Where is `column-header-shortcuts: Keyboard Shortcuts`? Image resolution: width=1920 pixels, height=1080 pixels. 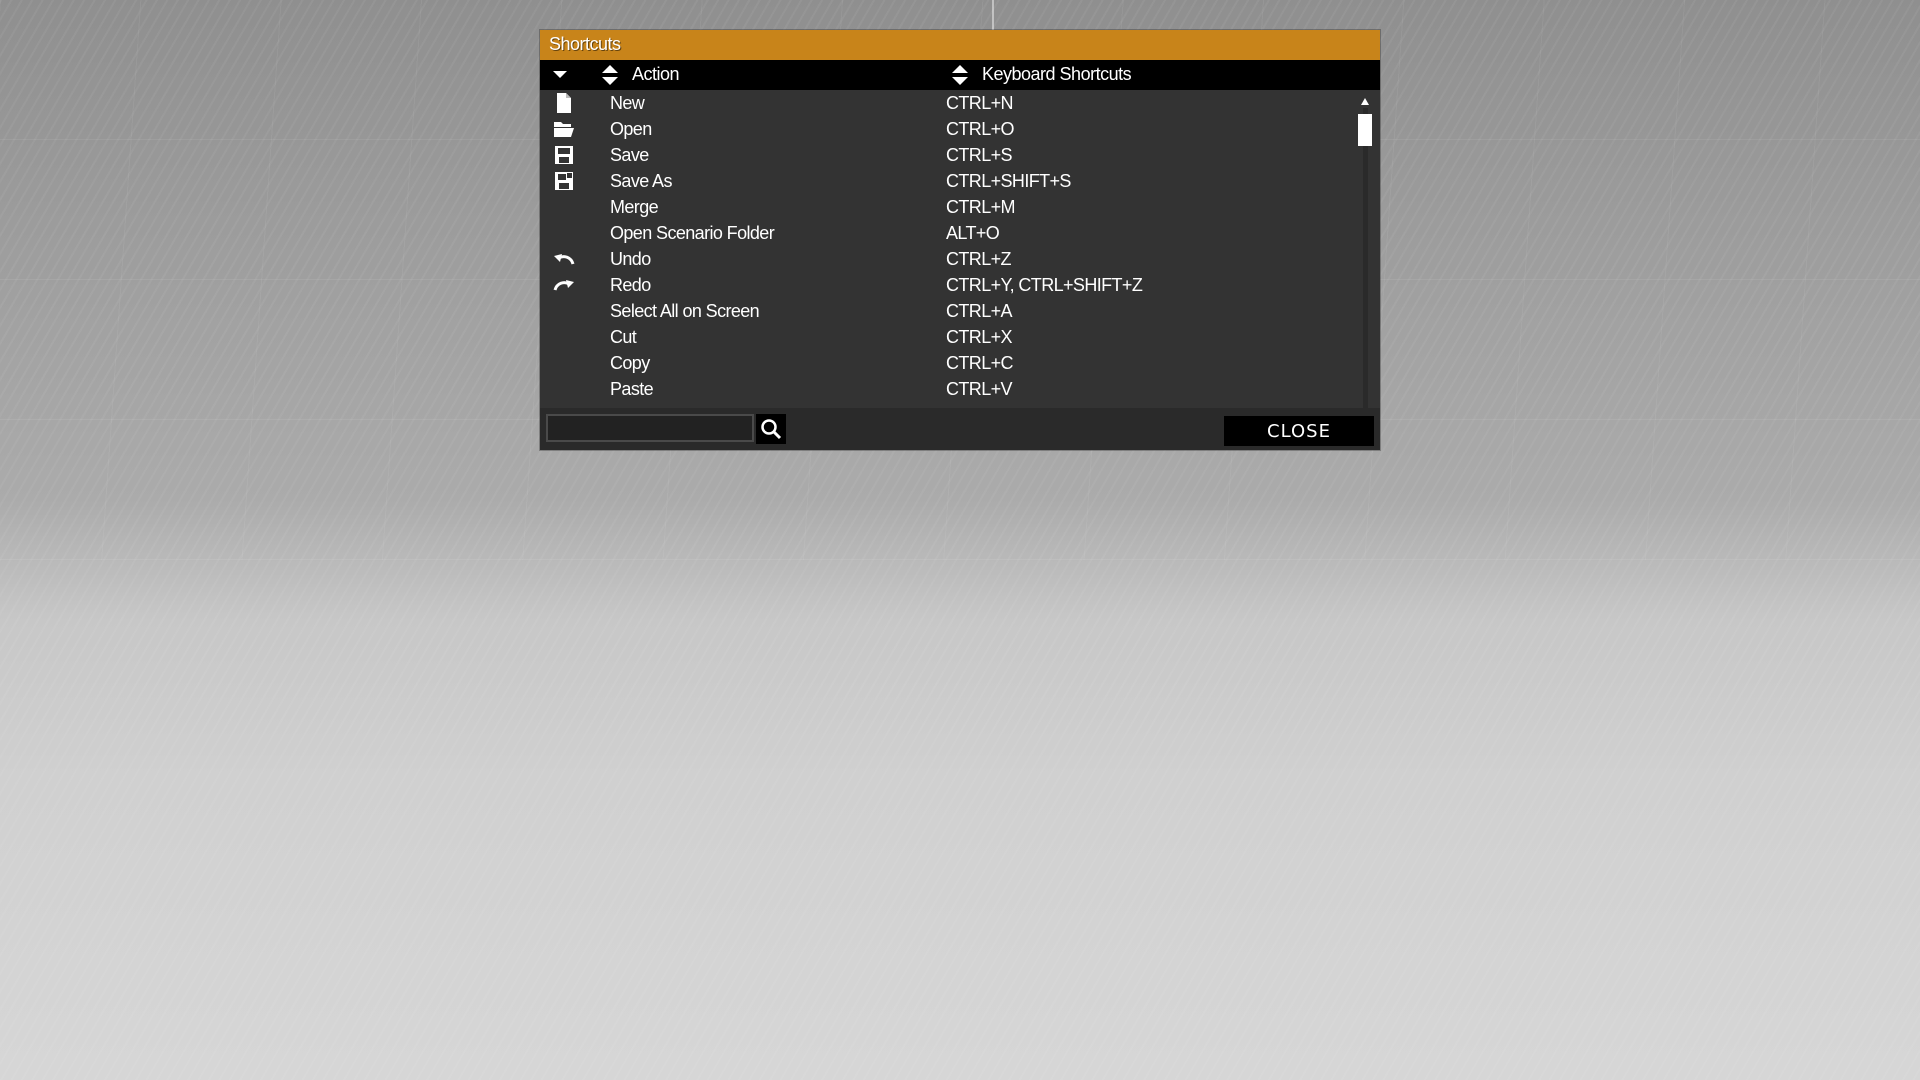
column-header-shortcuts: Keyboard Shortcuts is located at coordinates (1057, 74).